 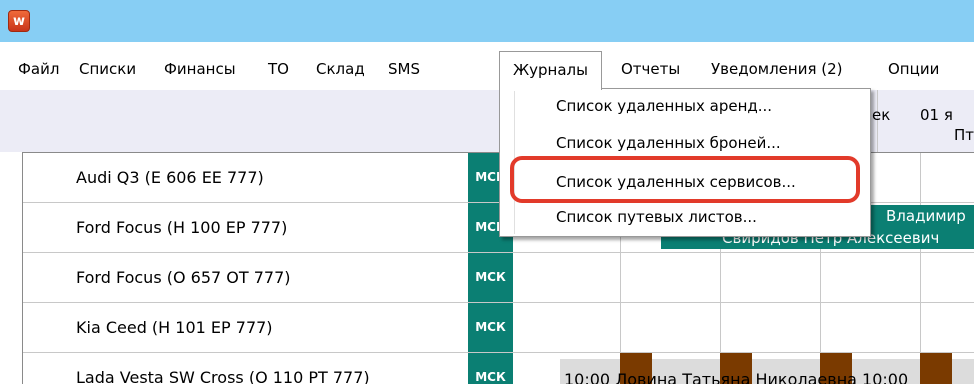 I want to click on menu-finance: Финансы, so click(x=200, y=69).